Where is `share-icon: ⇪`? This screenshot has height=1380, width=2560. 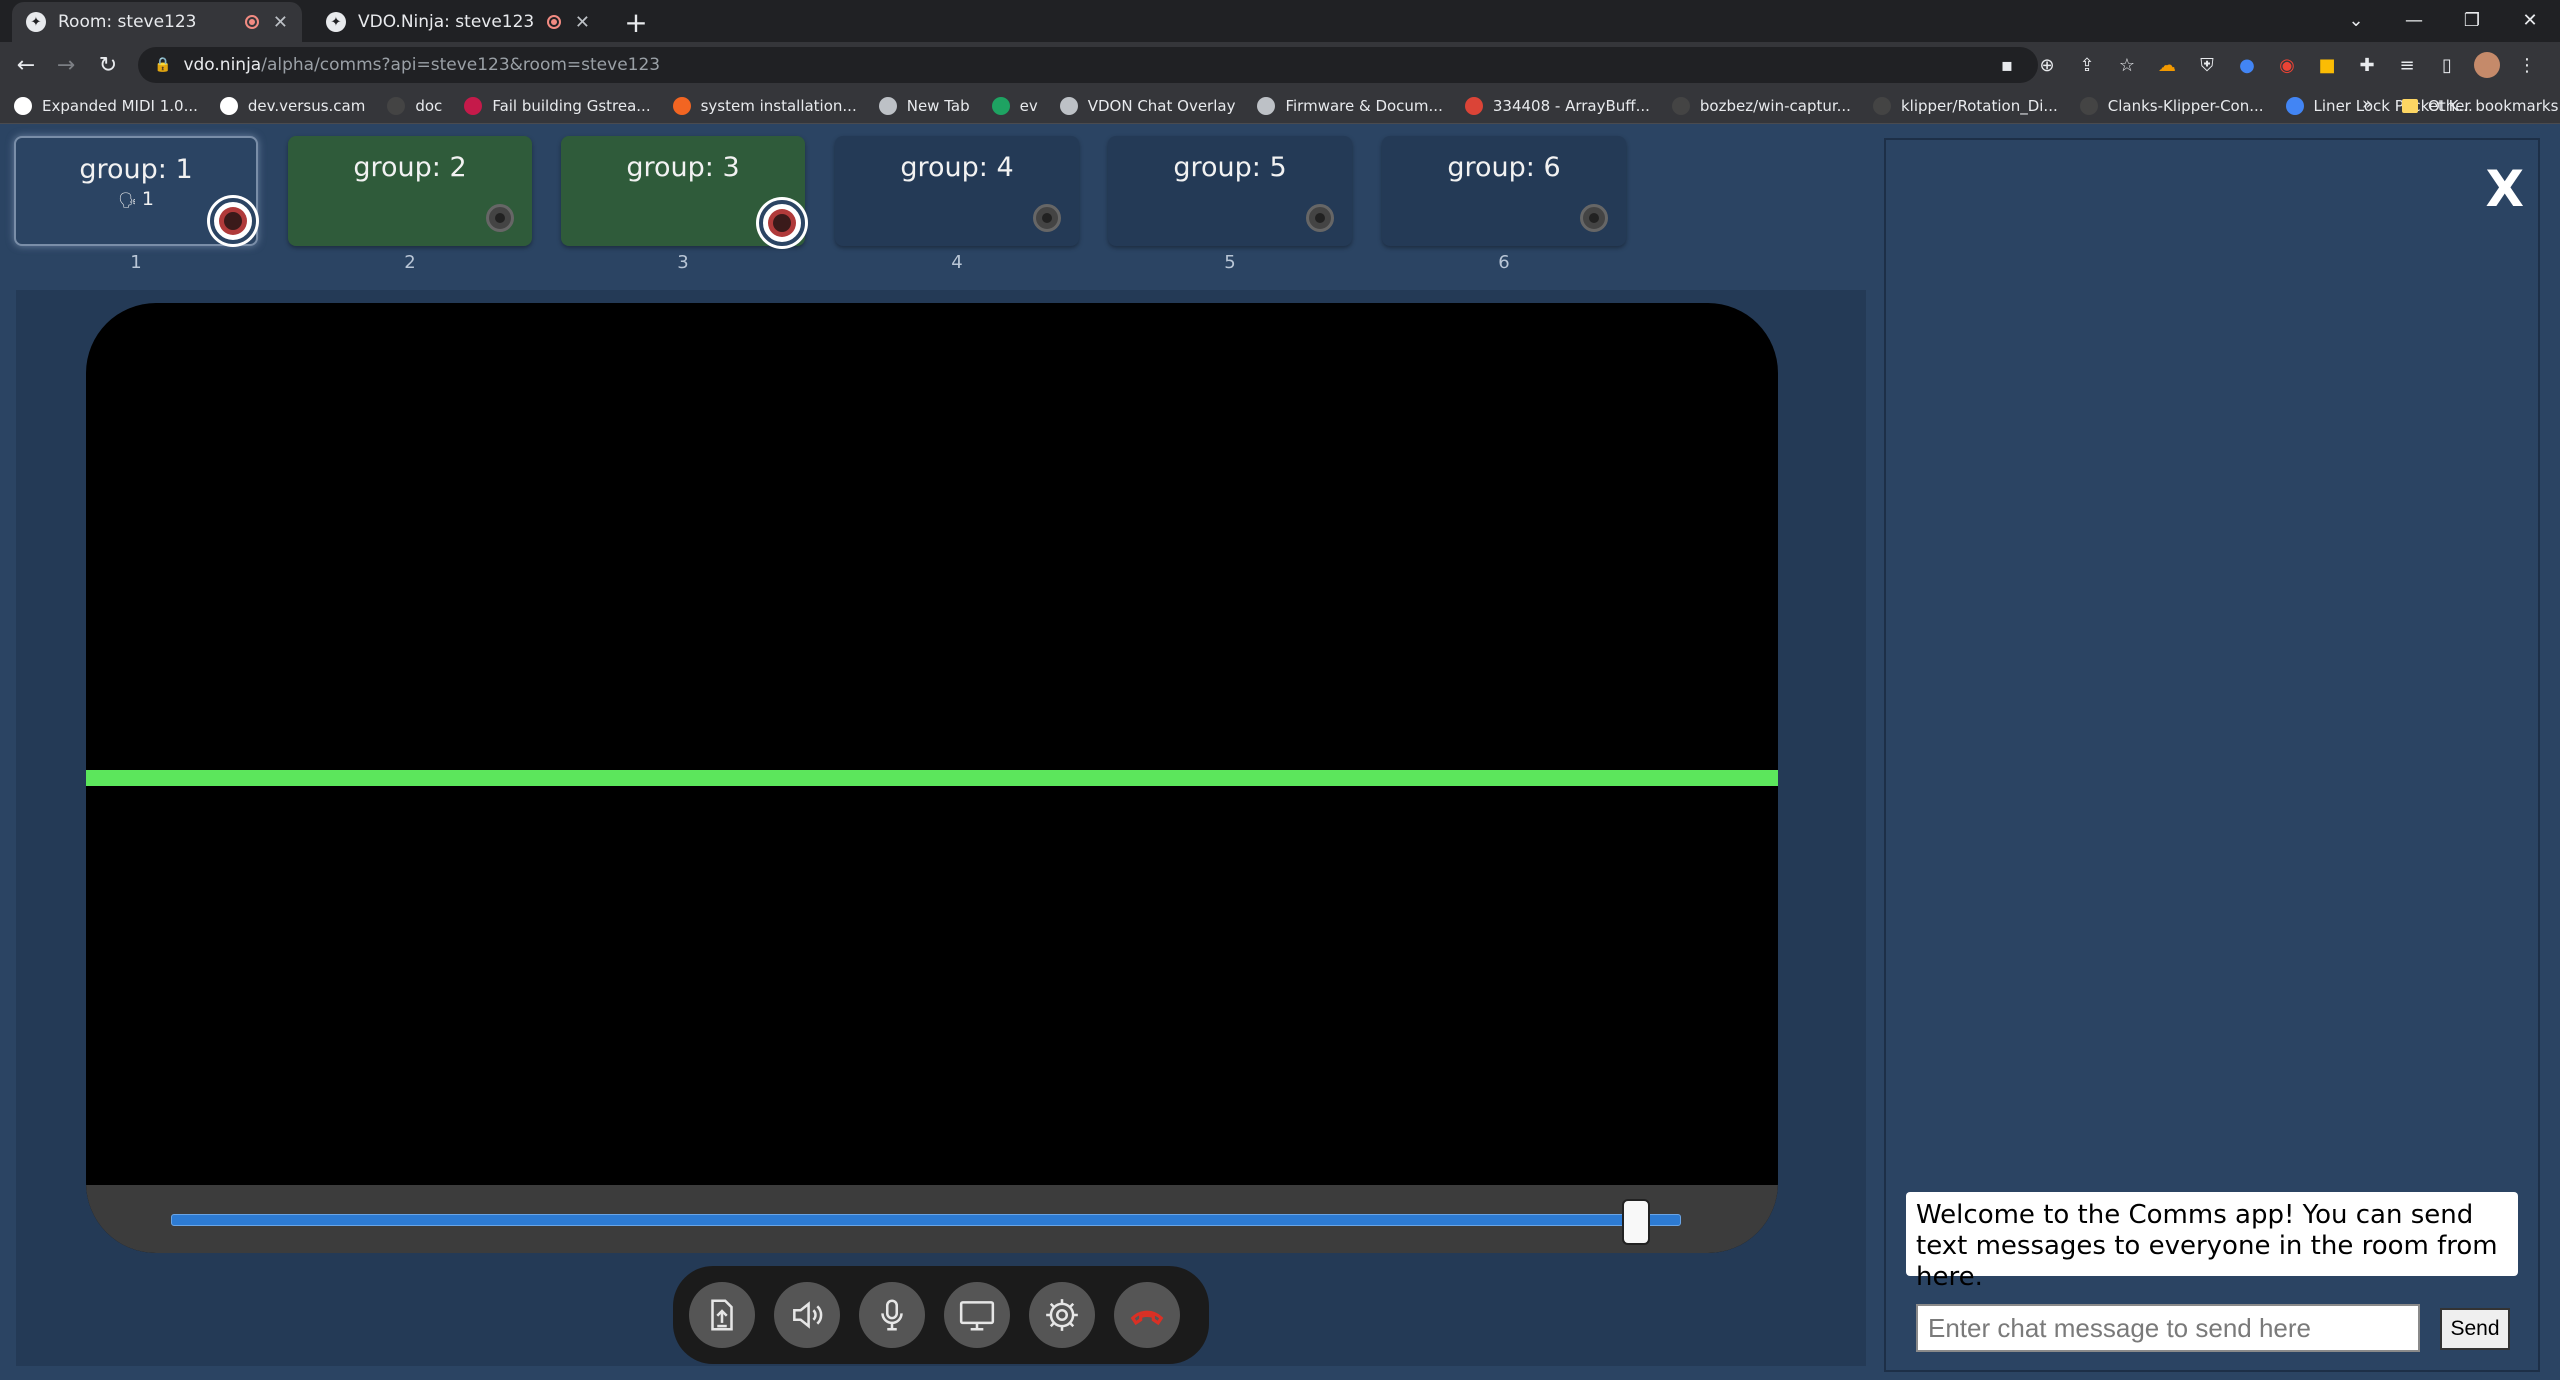
share-icon: ⇪ is located at coordinates (2087, 65).